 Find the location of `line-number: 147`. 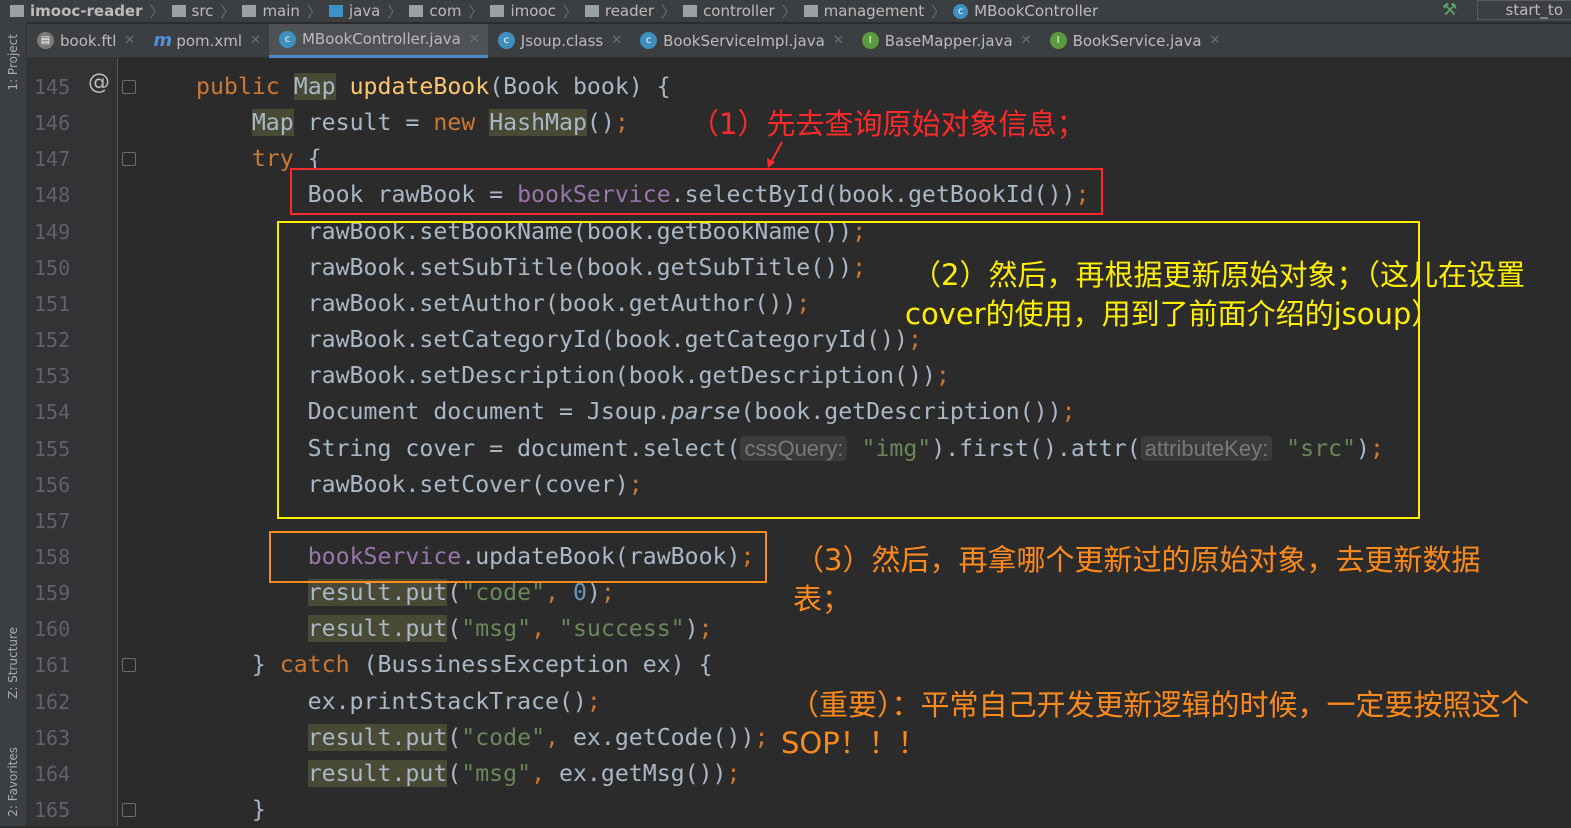

line-number: 147 is located at coordinates (54, 159).